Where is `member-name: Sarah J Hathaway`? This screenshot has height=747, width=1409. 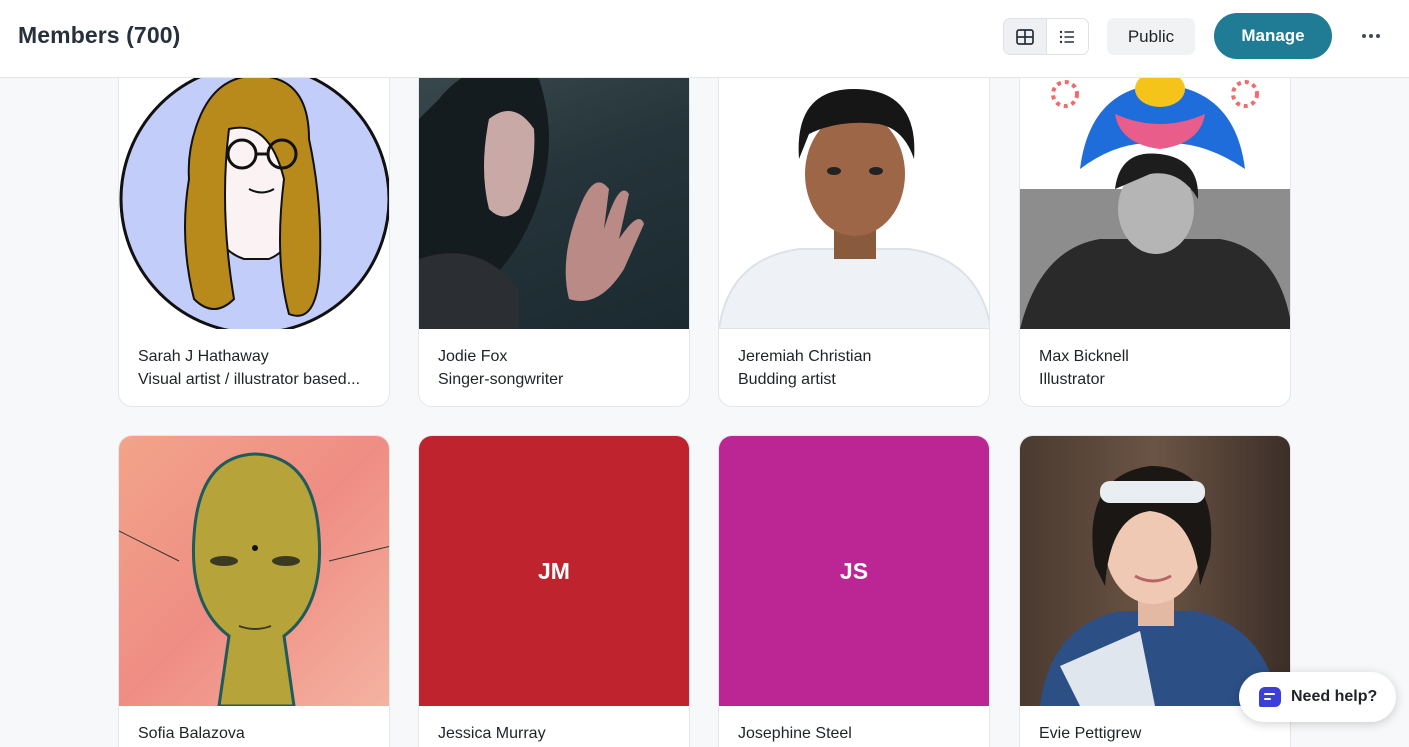
member-name: Sarah J Hathaway is located at coordinates (203, 356).